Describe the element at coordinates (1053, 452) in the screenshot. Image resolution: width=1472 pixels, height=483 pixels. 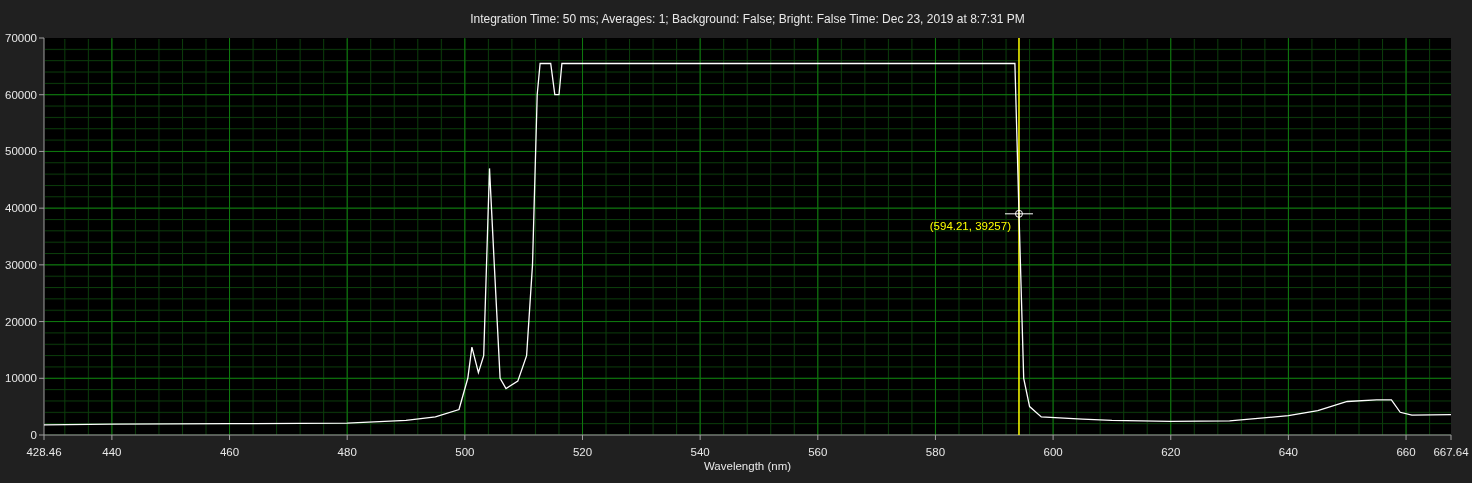
I see `x-tick-label: 600` at that location.